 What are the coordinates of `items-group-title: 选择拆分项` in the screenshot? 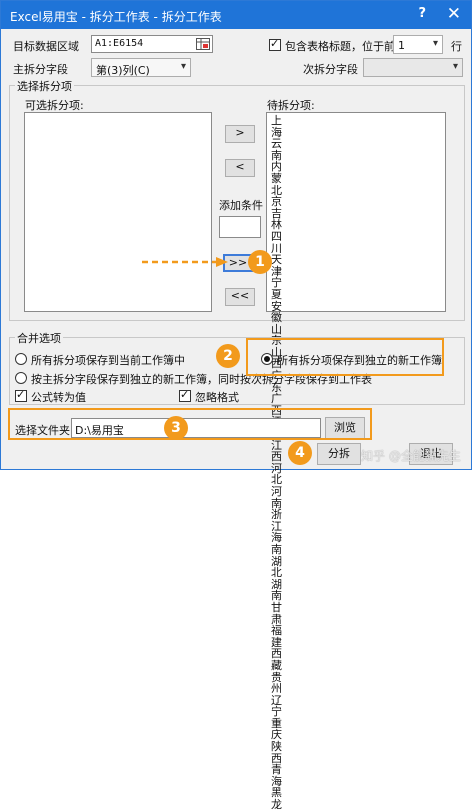 It's located at (44, 86).